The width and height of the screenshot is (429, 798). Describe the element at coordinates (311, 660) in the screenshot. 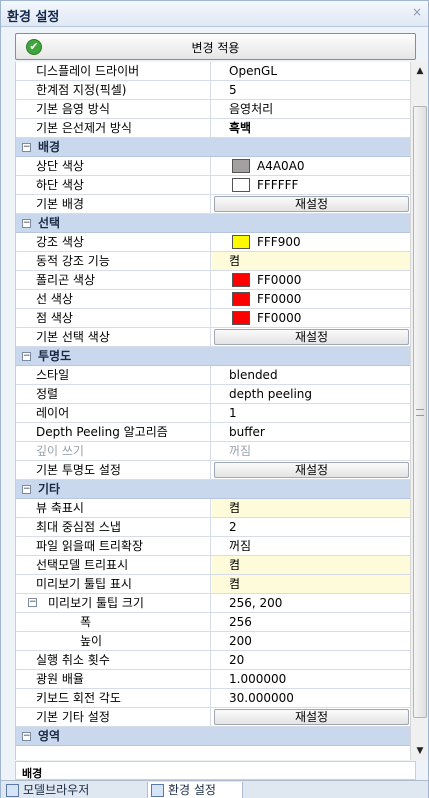

I see `property-value: 20` at that location.